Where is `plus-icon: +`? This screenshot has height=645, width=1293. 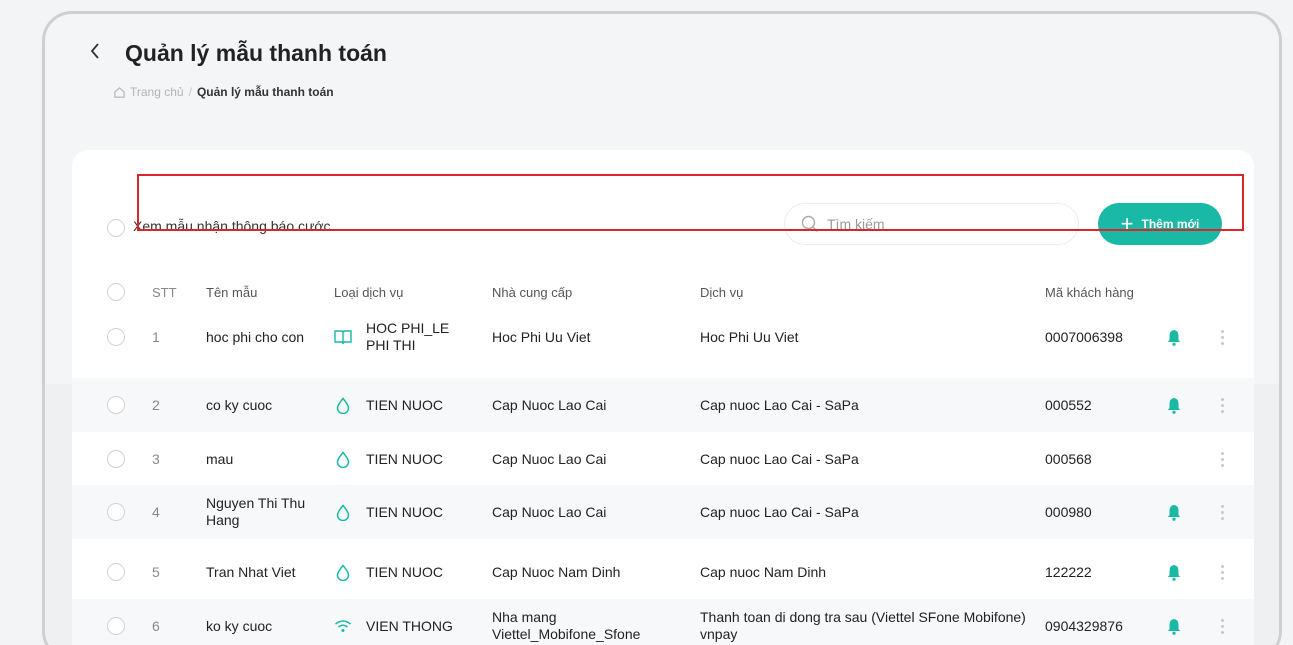
plus-icon: + is located at coordinates (1127, 223).